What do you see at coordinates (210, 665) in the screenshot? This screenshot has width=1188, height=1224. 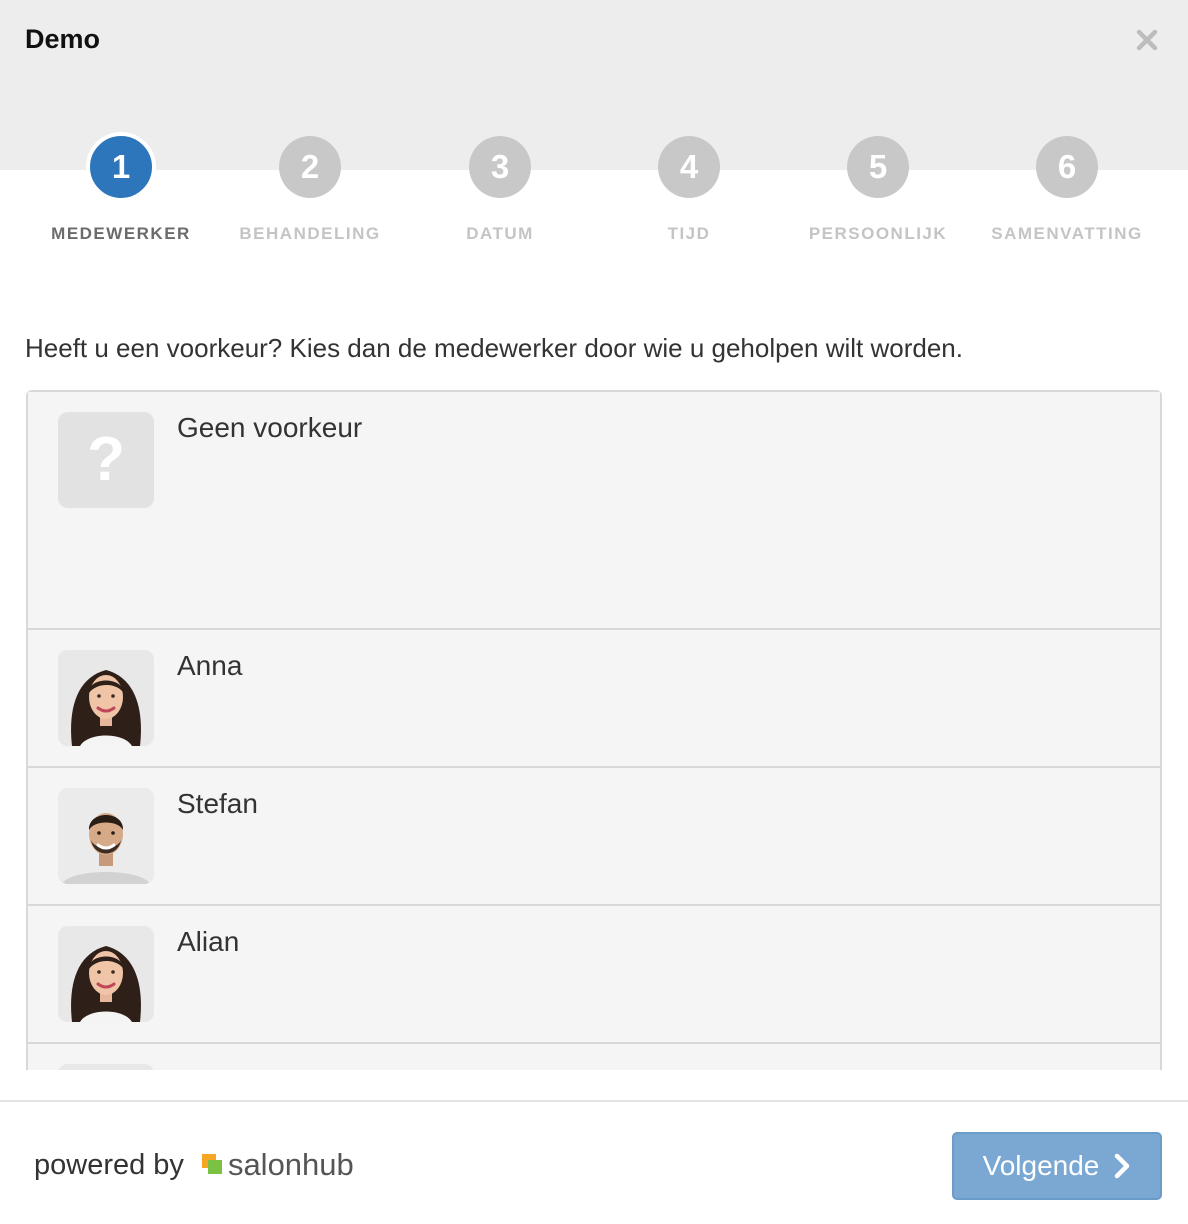 I see `staff-name: Anna` at bounding box center [210, 665].